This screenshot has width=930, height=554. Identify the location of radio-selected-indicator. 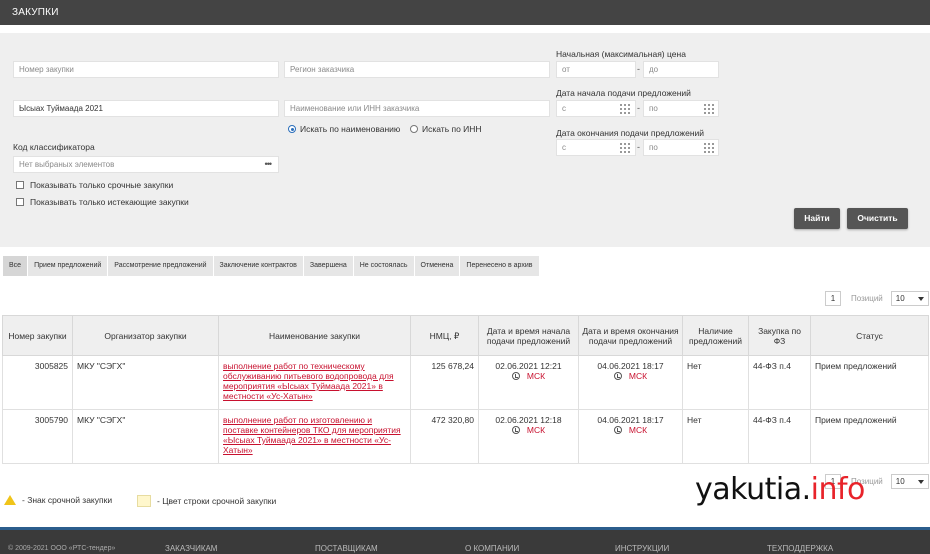
(292, 129).